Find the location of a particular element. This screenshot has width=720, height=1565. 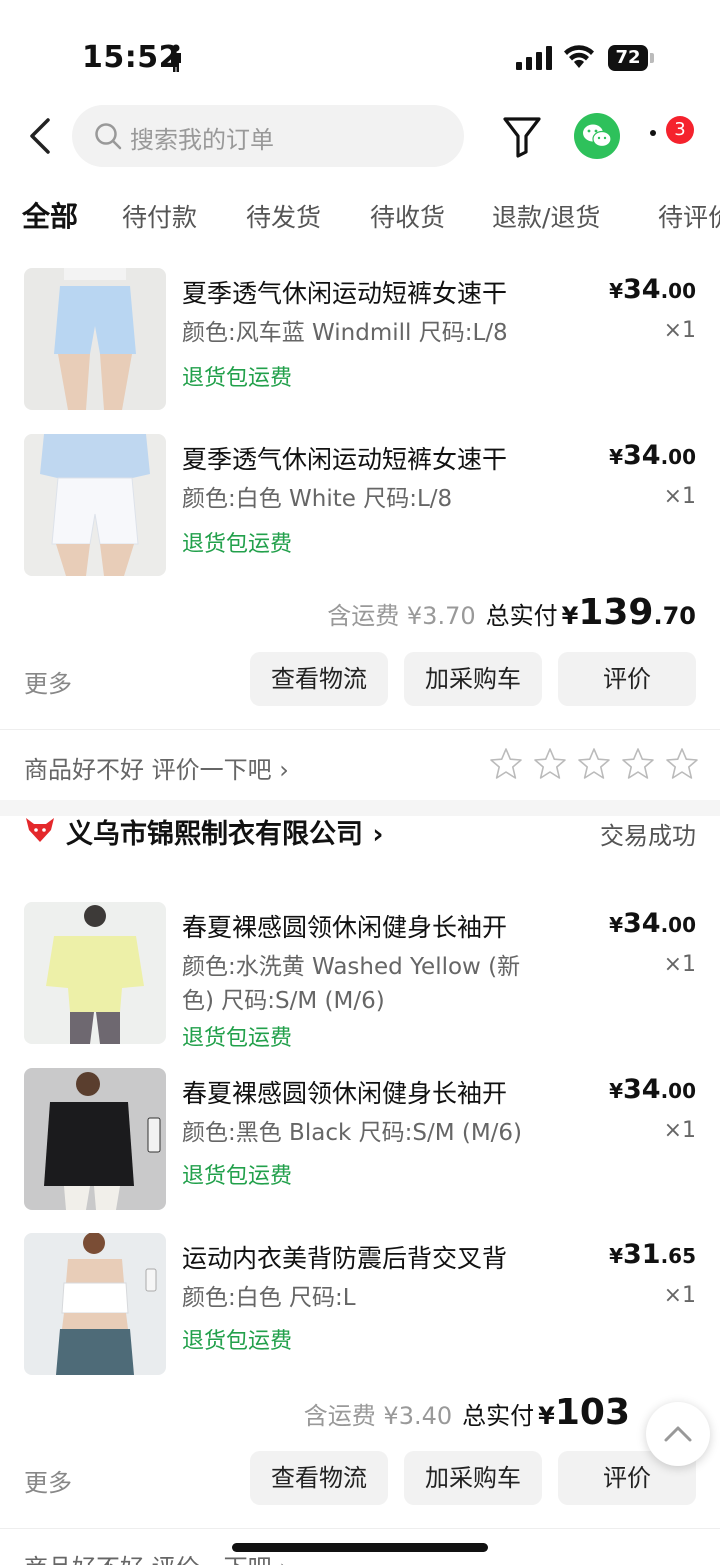

person-icon is located at coordinates (176, 58).